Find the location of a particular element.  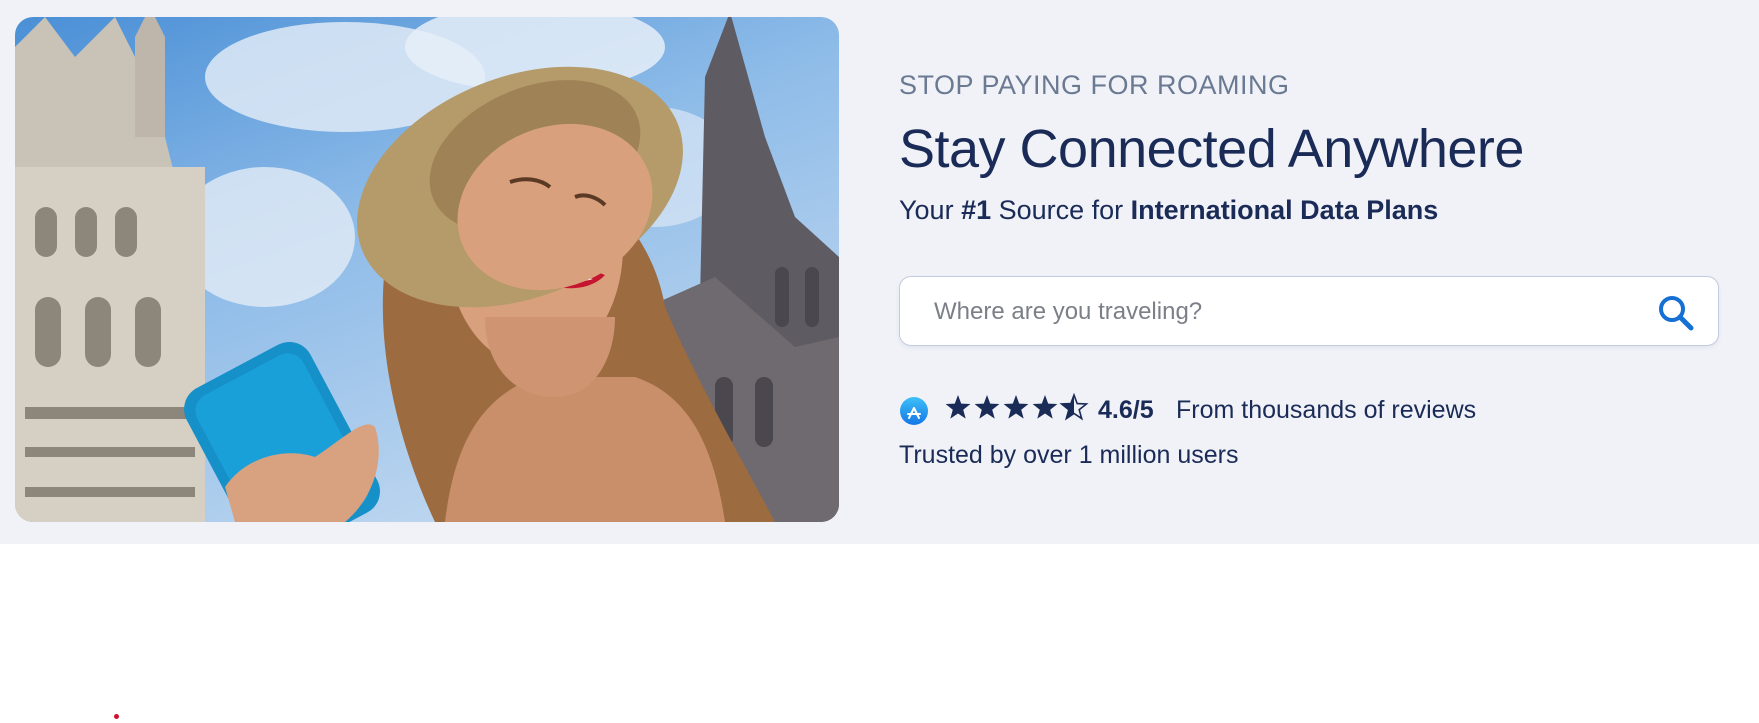

search-icon is located at coordinates (1676, 313).